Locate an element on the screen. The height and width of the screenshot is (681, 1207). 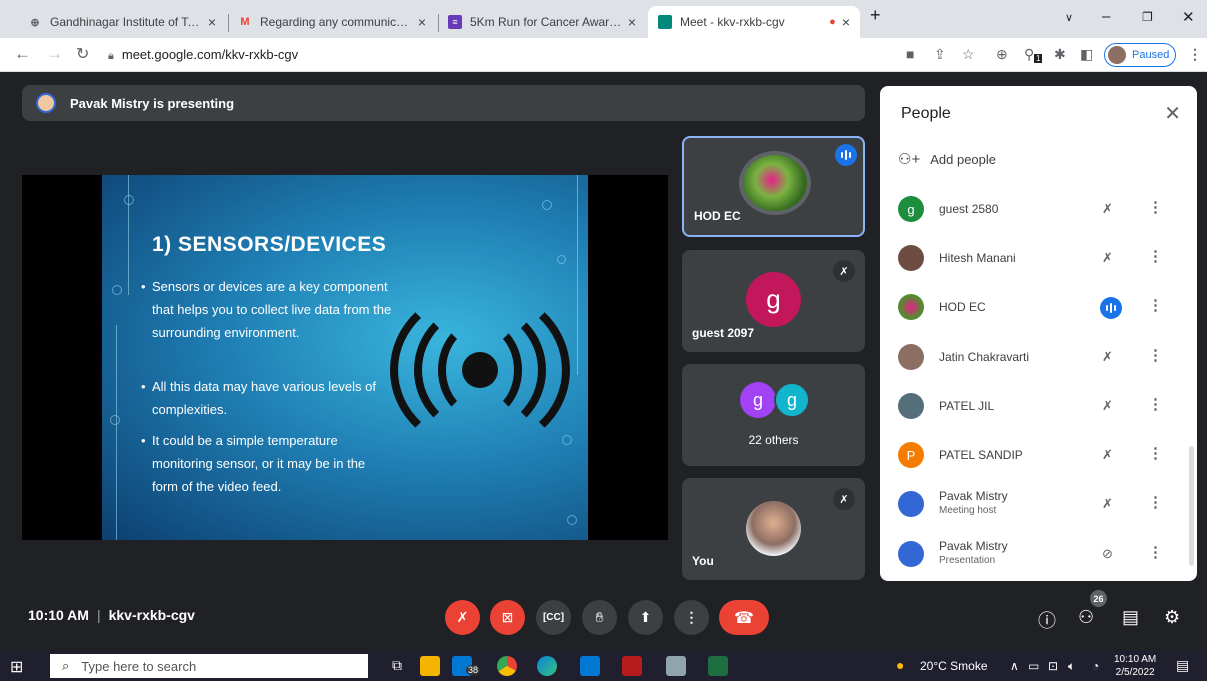
participant-tile-hod-ec: HOD EC is located at coordinates (773, 186).